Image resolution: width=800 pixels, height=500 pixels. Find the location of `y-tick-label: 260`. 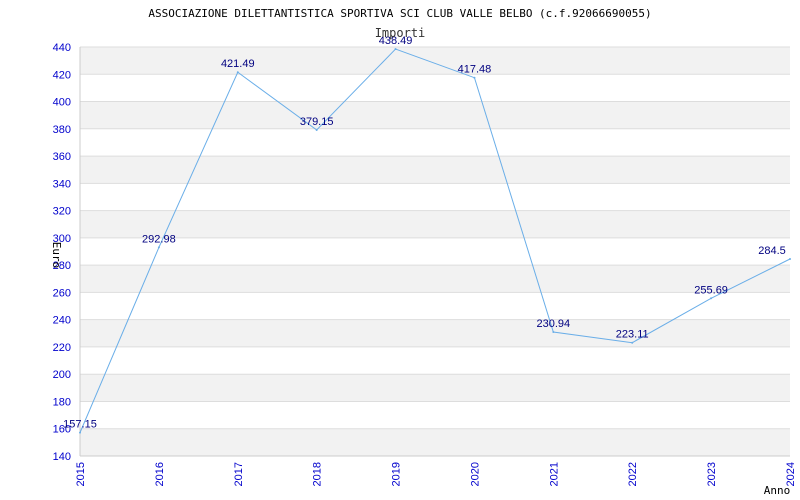

y-tick-label: 260 is located at coordinates (62, 293).